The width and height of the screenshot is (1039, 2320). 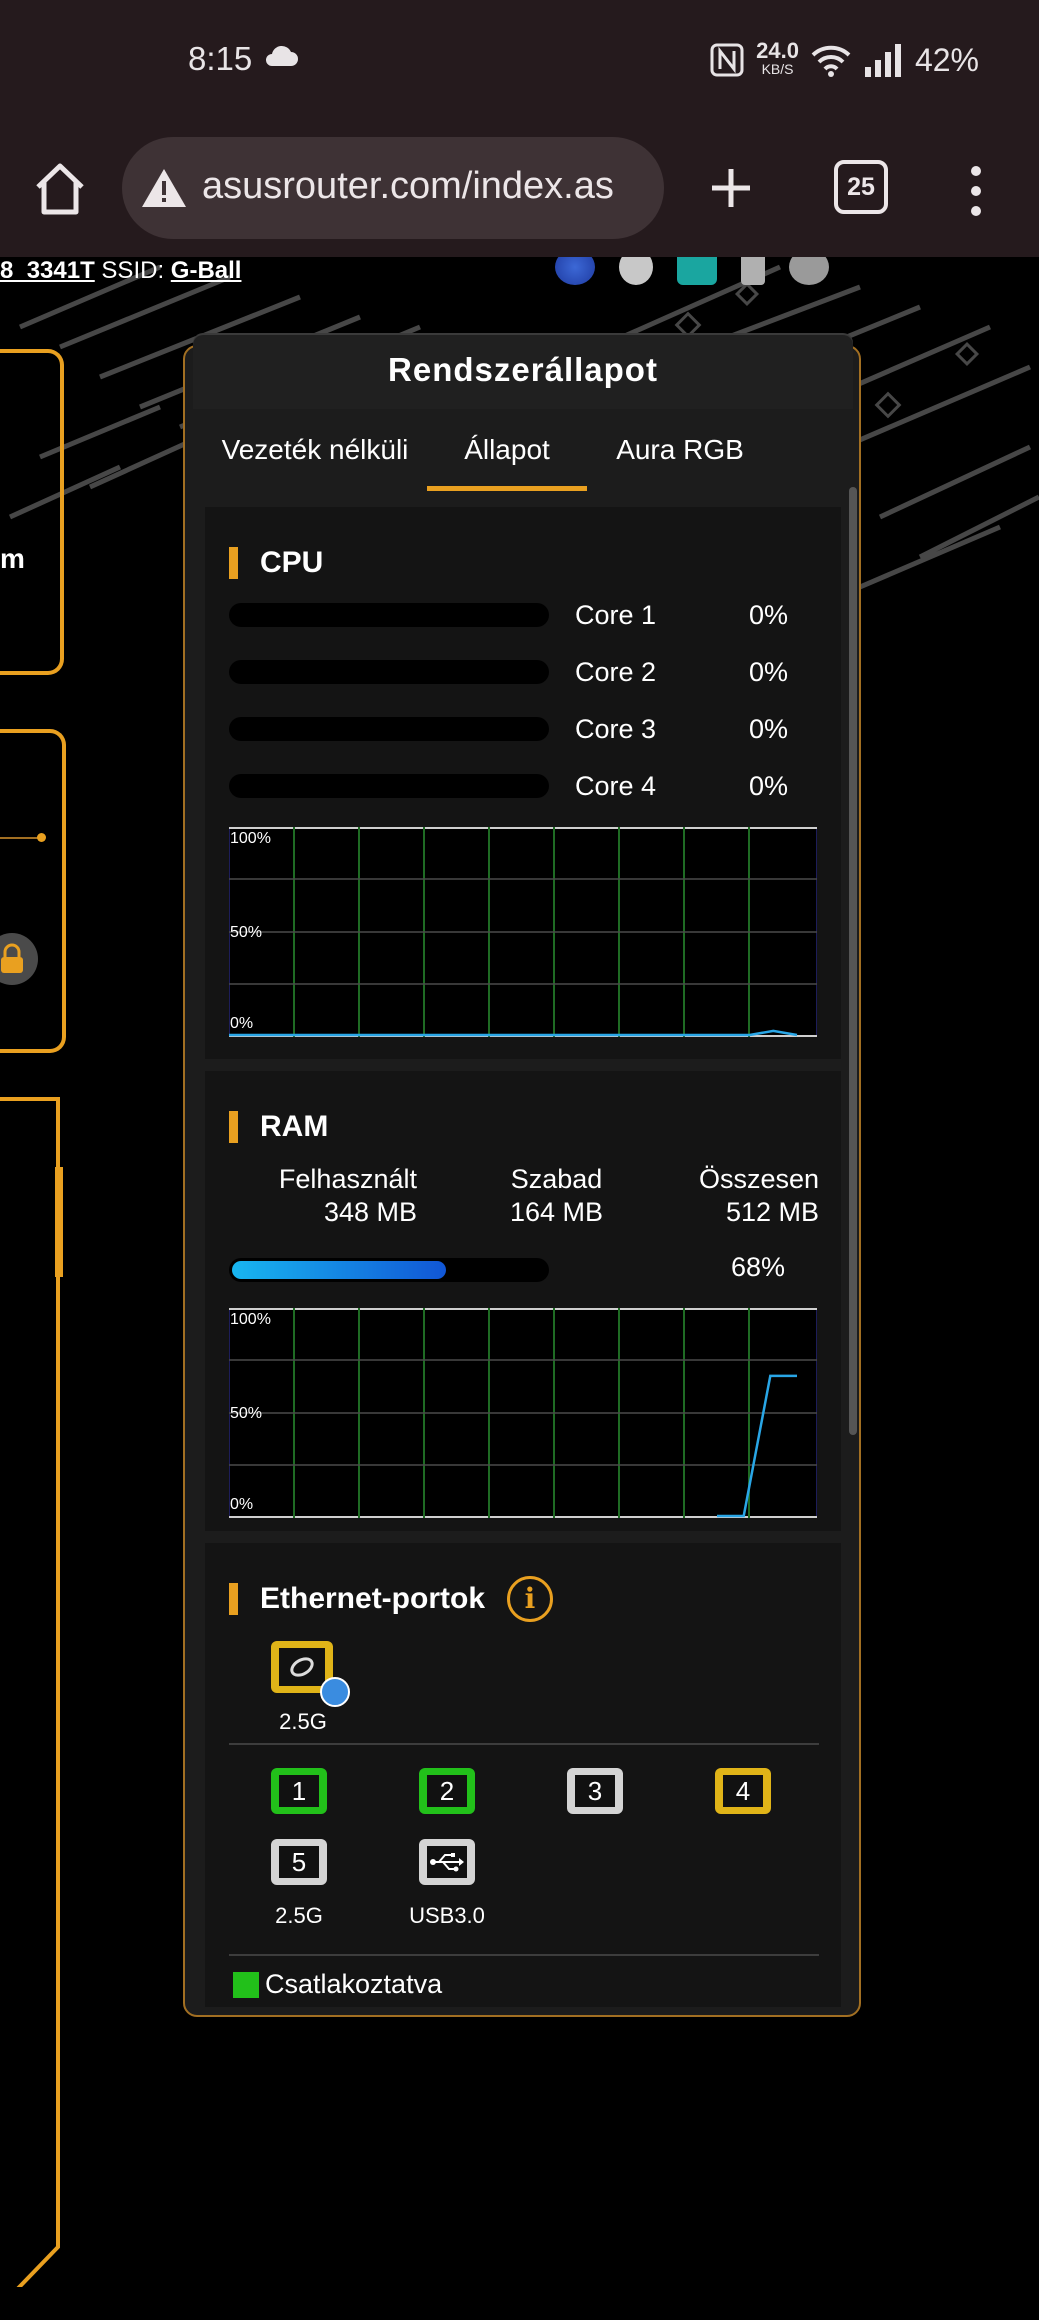 I want to click on users-icon, so click(x=636, y=271).